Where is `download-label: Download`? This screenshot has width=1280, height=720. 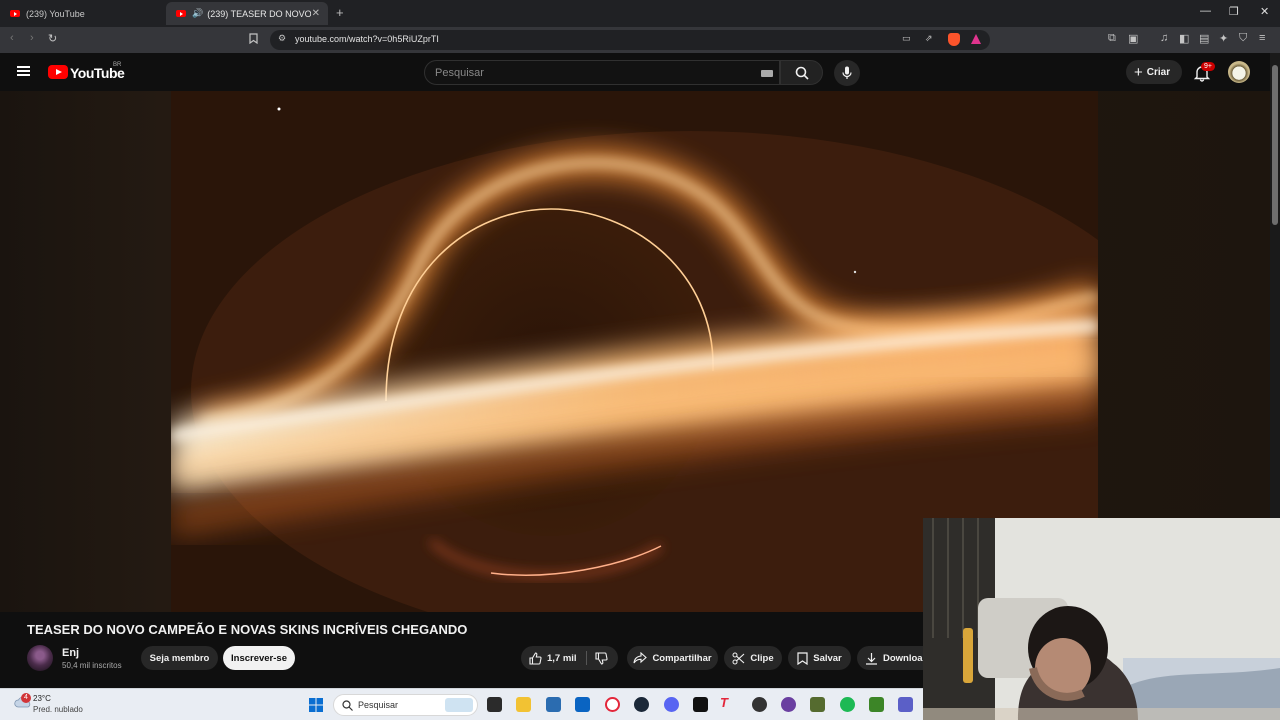
download-label: Download is located at coordinates (906, 658).